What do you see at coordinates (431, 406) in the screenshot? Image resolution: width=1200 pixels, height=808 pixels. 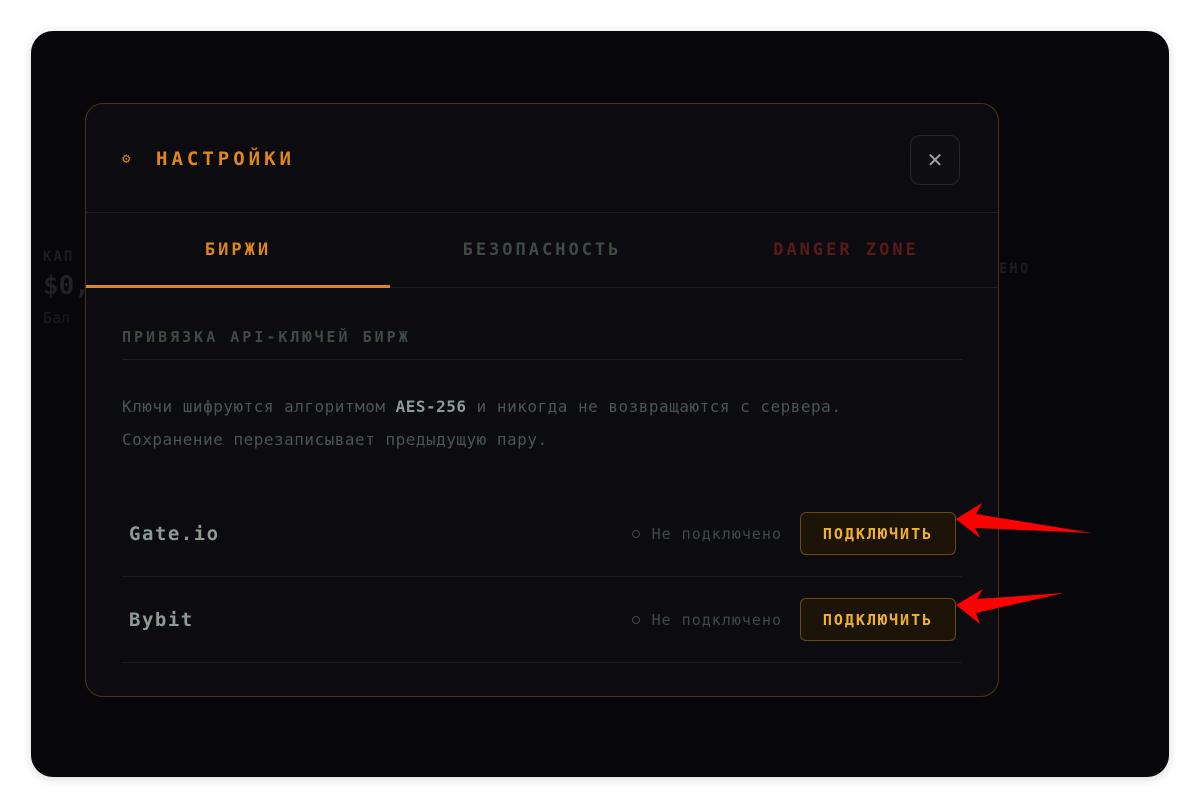 I see `description-highlight: AES-256` at bounding box center [431, 406].